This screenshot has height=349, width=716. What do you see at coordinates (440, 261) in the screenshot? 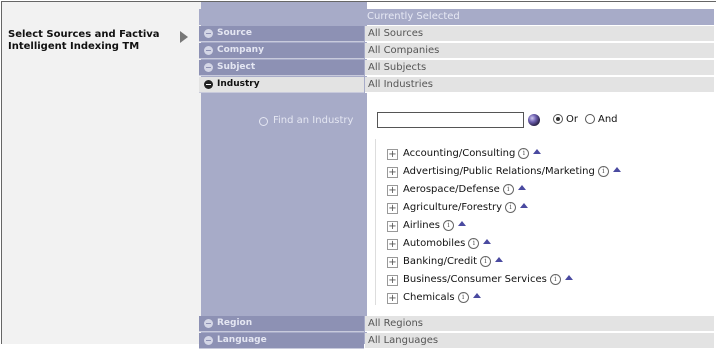
I see `industry-name: Banking/Credit` at bounding box center [440, 261].